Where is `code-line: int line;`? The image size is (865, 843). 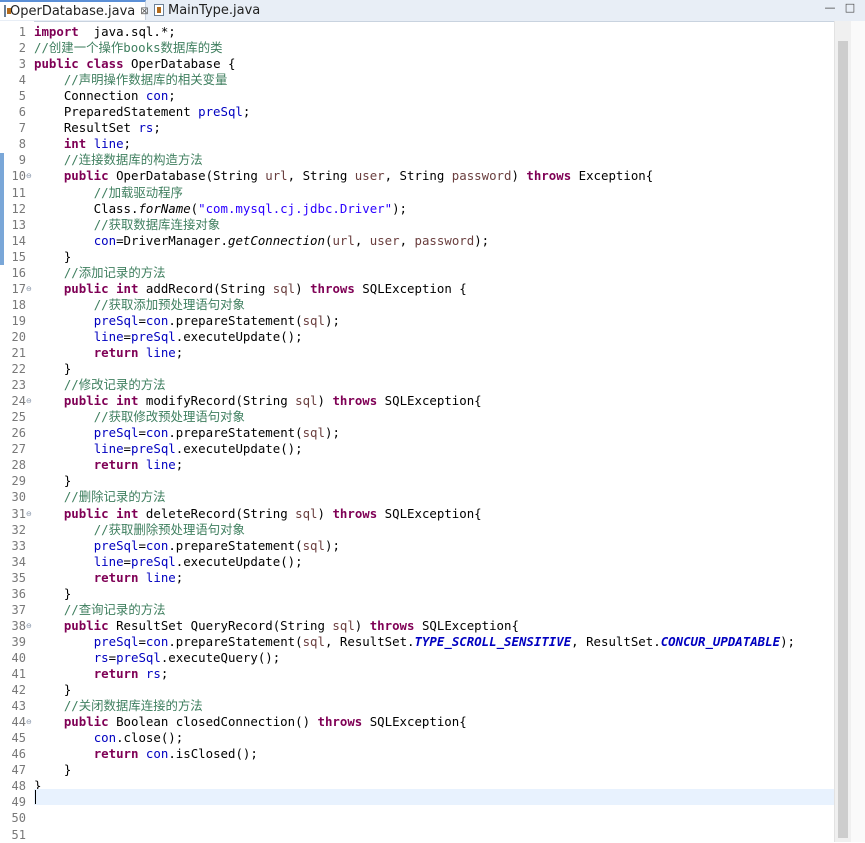 code-line: int line; is located at coordinates (82, 144).